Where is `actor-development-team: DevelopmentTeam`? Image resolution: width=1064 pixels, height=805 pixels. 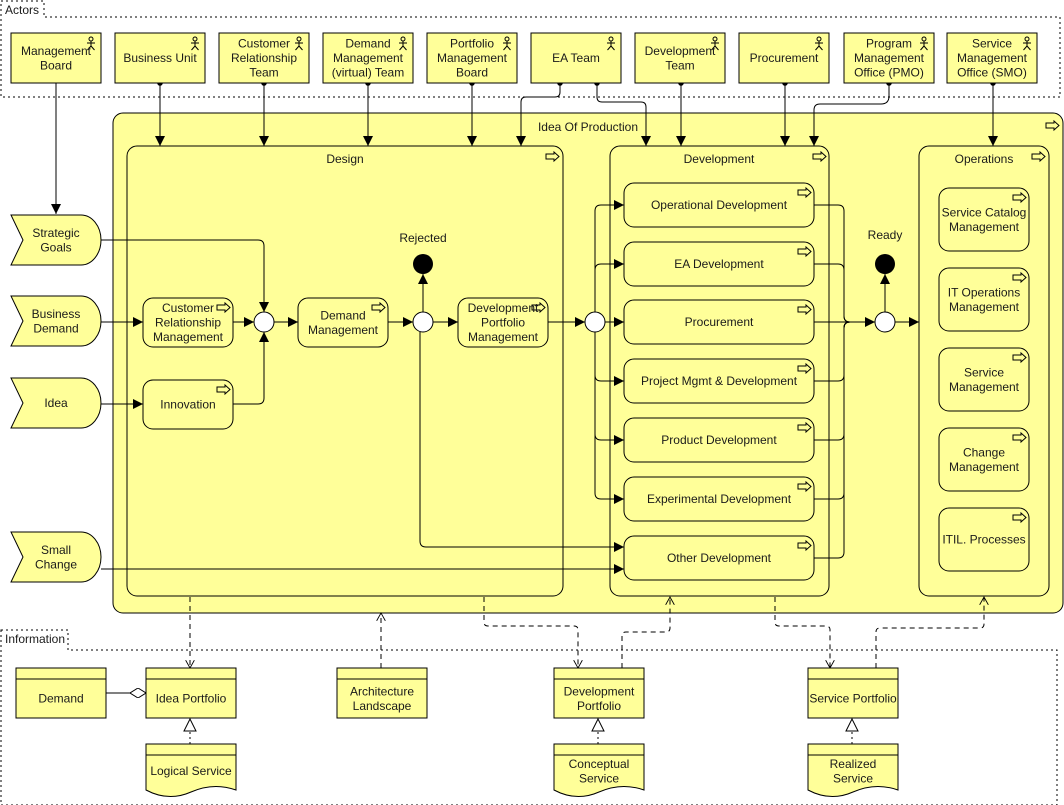 actor-development-team: DevelopmentTeam is located at coordinates (680, 58).